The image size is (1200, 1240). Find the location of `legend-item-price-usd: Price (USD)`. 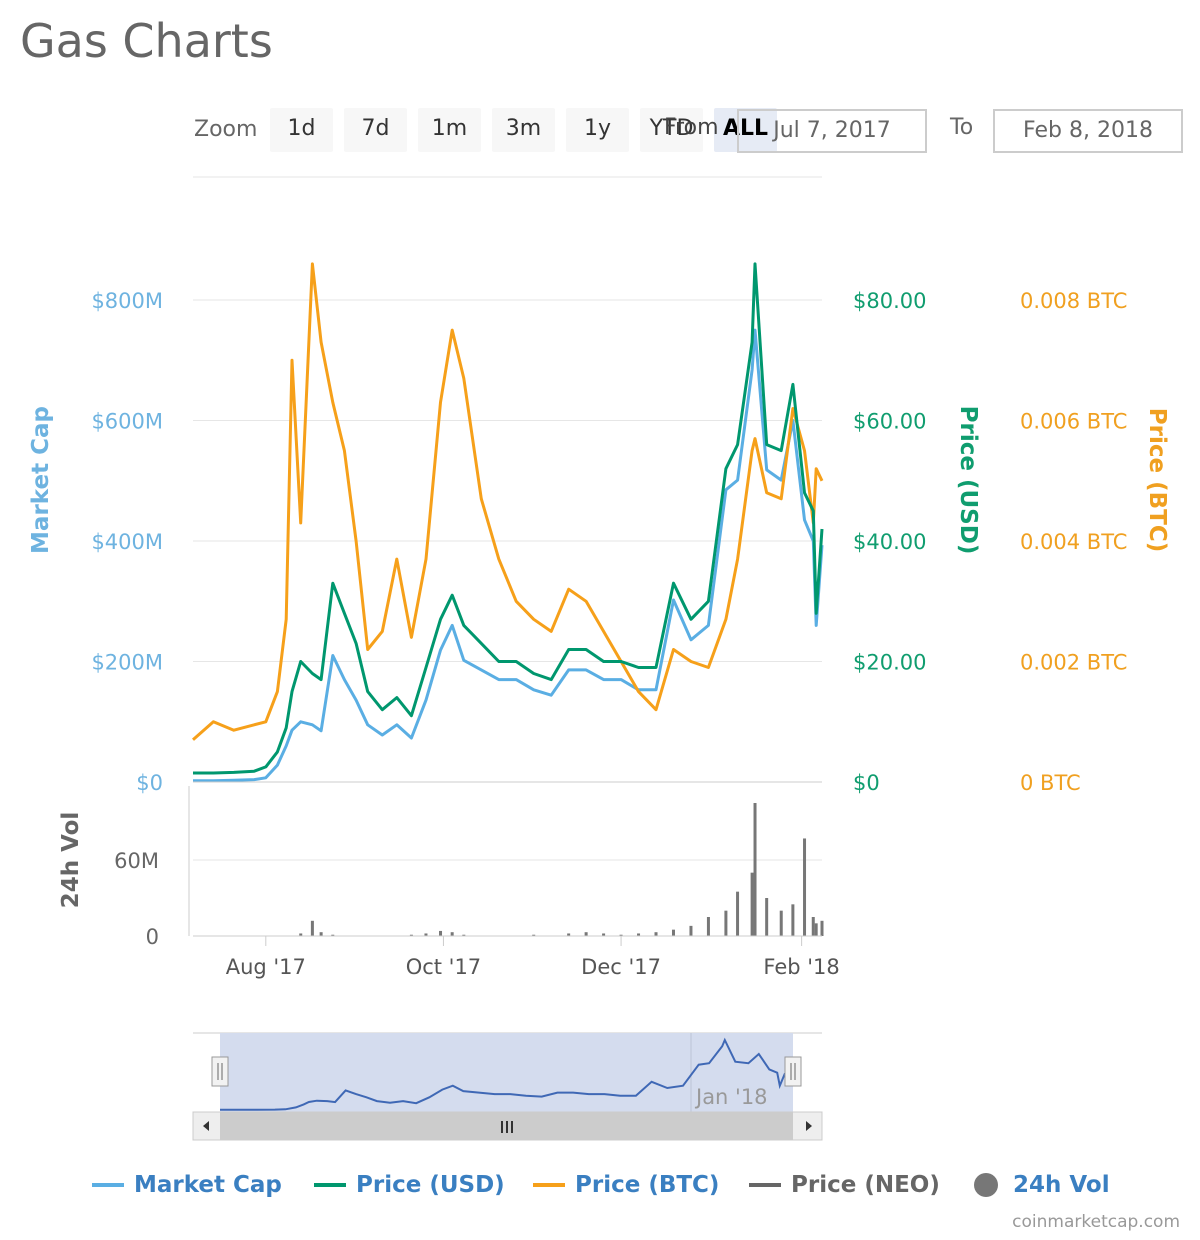

legend-item-price-usd: Price (USD) is located at coordinates (409, 1185).